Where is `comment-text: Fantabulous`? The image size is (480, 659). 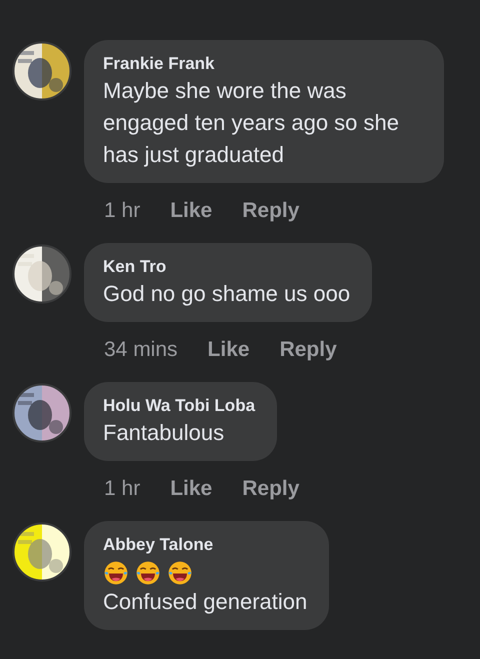 comment-text: Fantabulous is located at coordinates (164, 433).